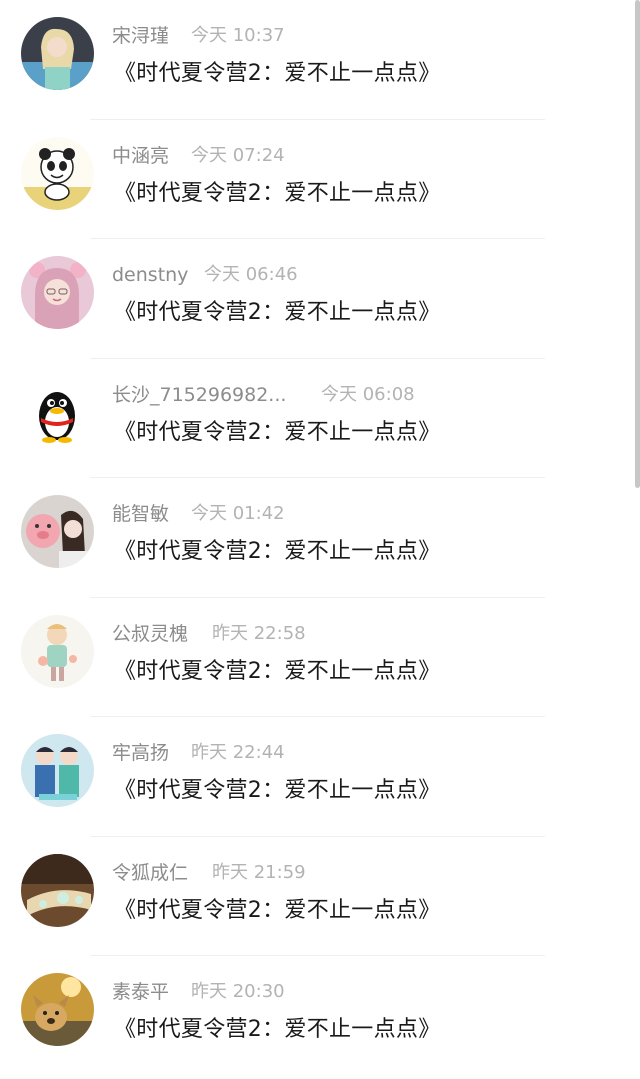  I want to click on comment-time: 今天 06:08, so click(368, 394).